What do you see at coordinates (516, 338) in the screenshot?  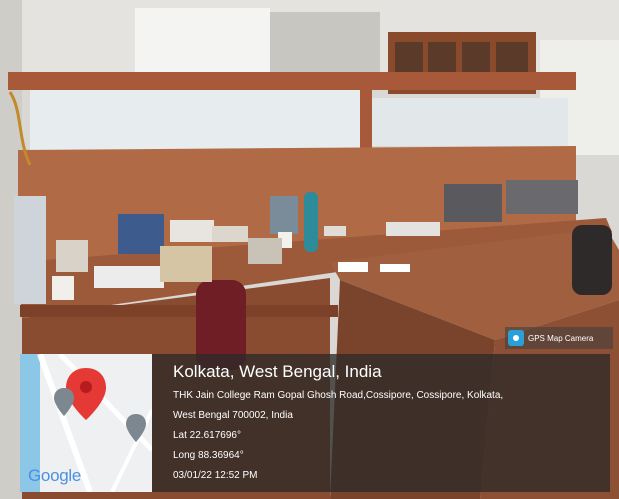 I see `gps-camera-icon` at bounding box center [516, 338].